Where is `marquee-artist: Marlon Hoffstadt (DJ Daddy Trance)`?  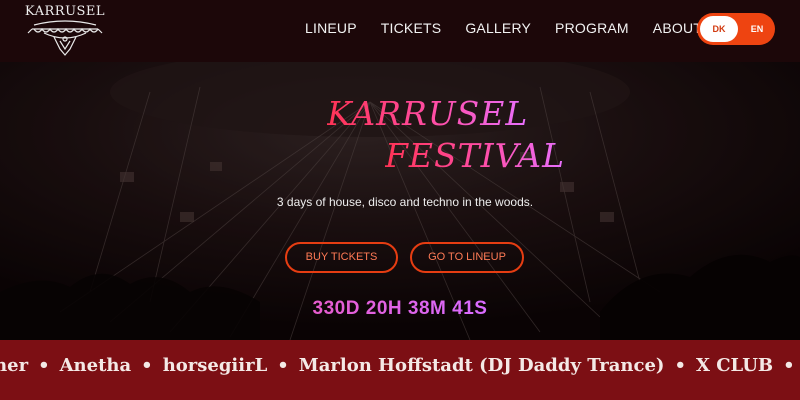
marquee-artist: Marlon Hoffstadt (DJ Daddy Trance) is located at coordinates (481, 365).